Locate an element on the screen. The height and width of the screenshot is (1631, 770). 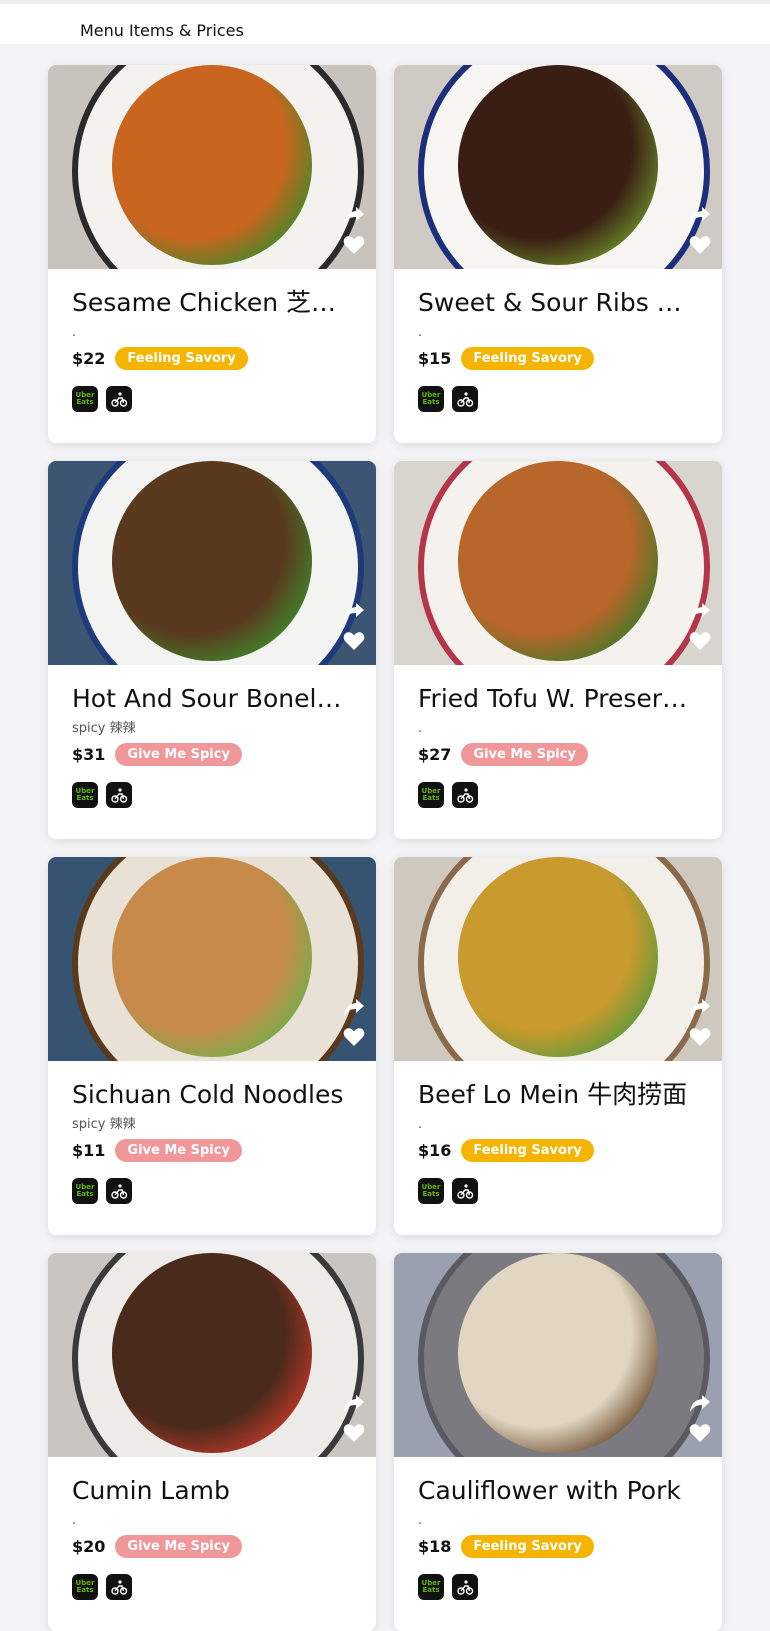
dish-name: Beef Lo Mein 牛肉捞面 is located at coordinates (553, 1094).